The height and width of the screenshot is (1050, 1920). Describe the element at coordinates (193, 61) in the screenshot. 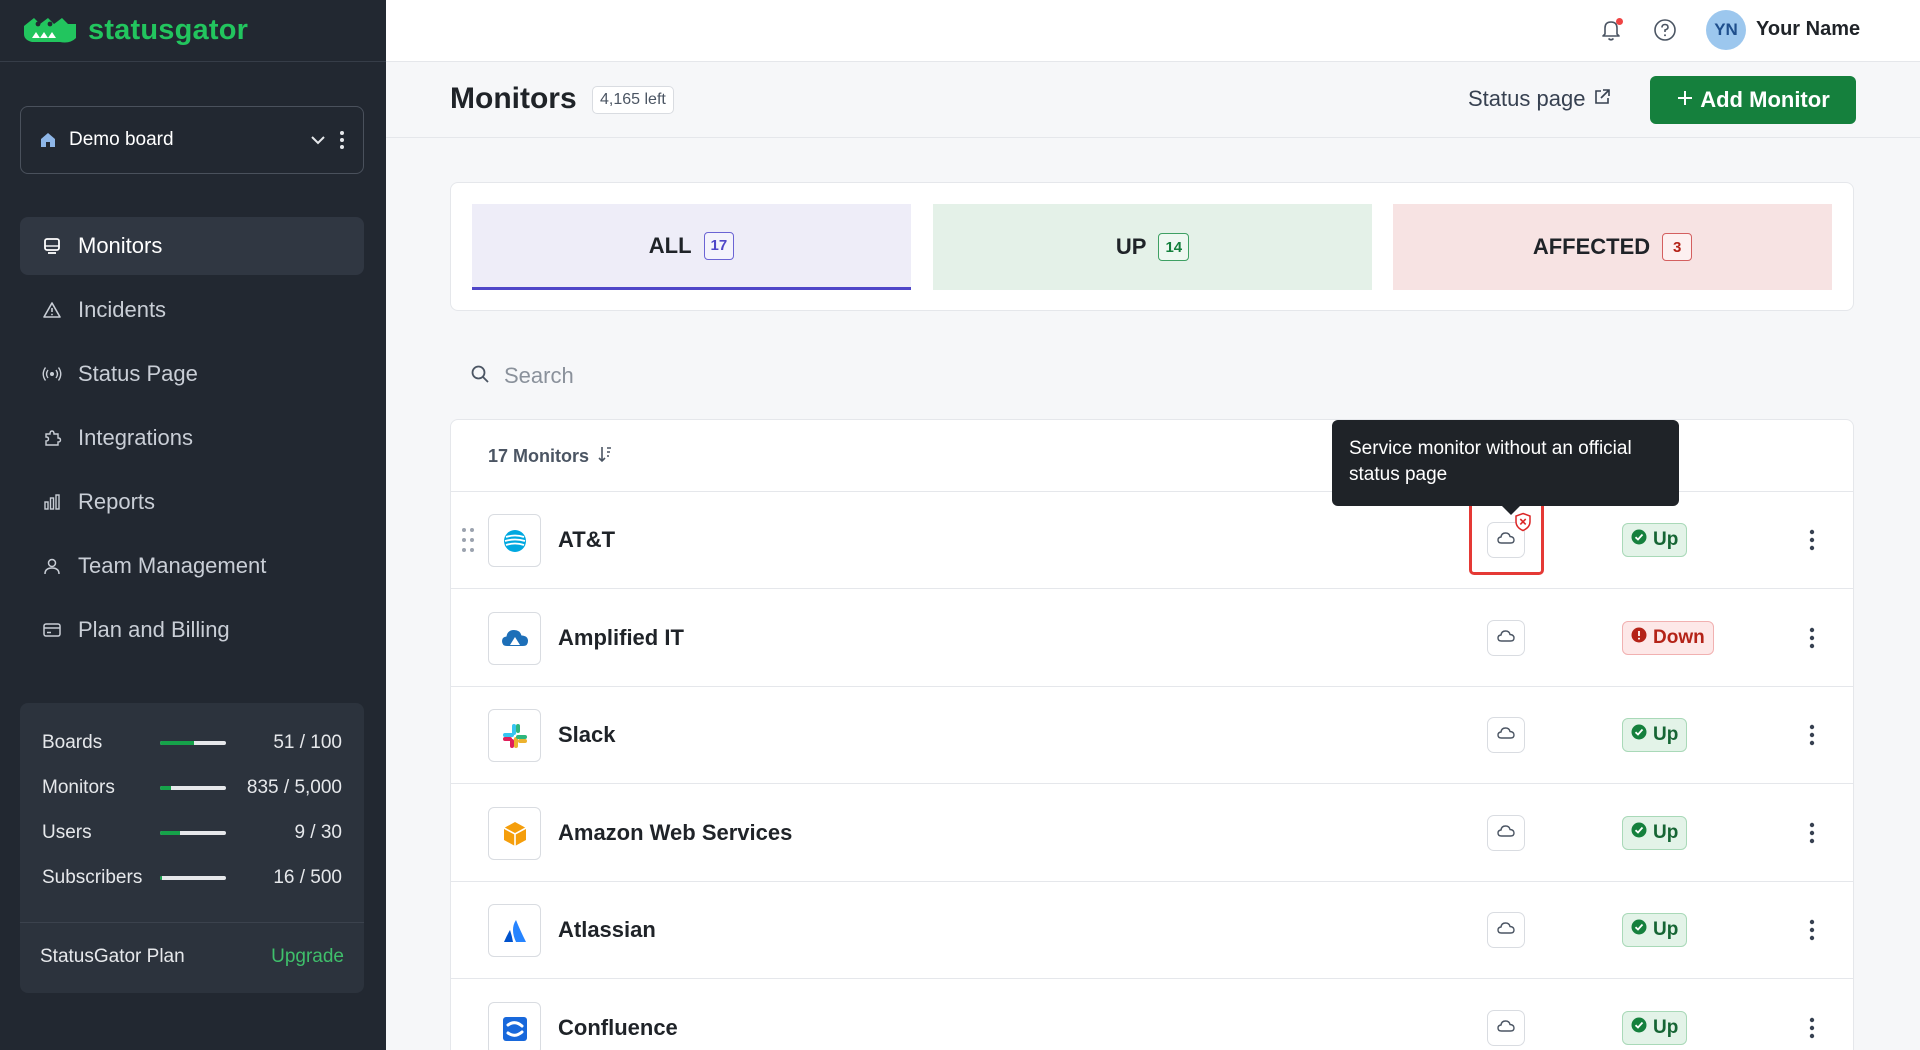

I see `sidebar-divider` at that location.